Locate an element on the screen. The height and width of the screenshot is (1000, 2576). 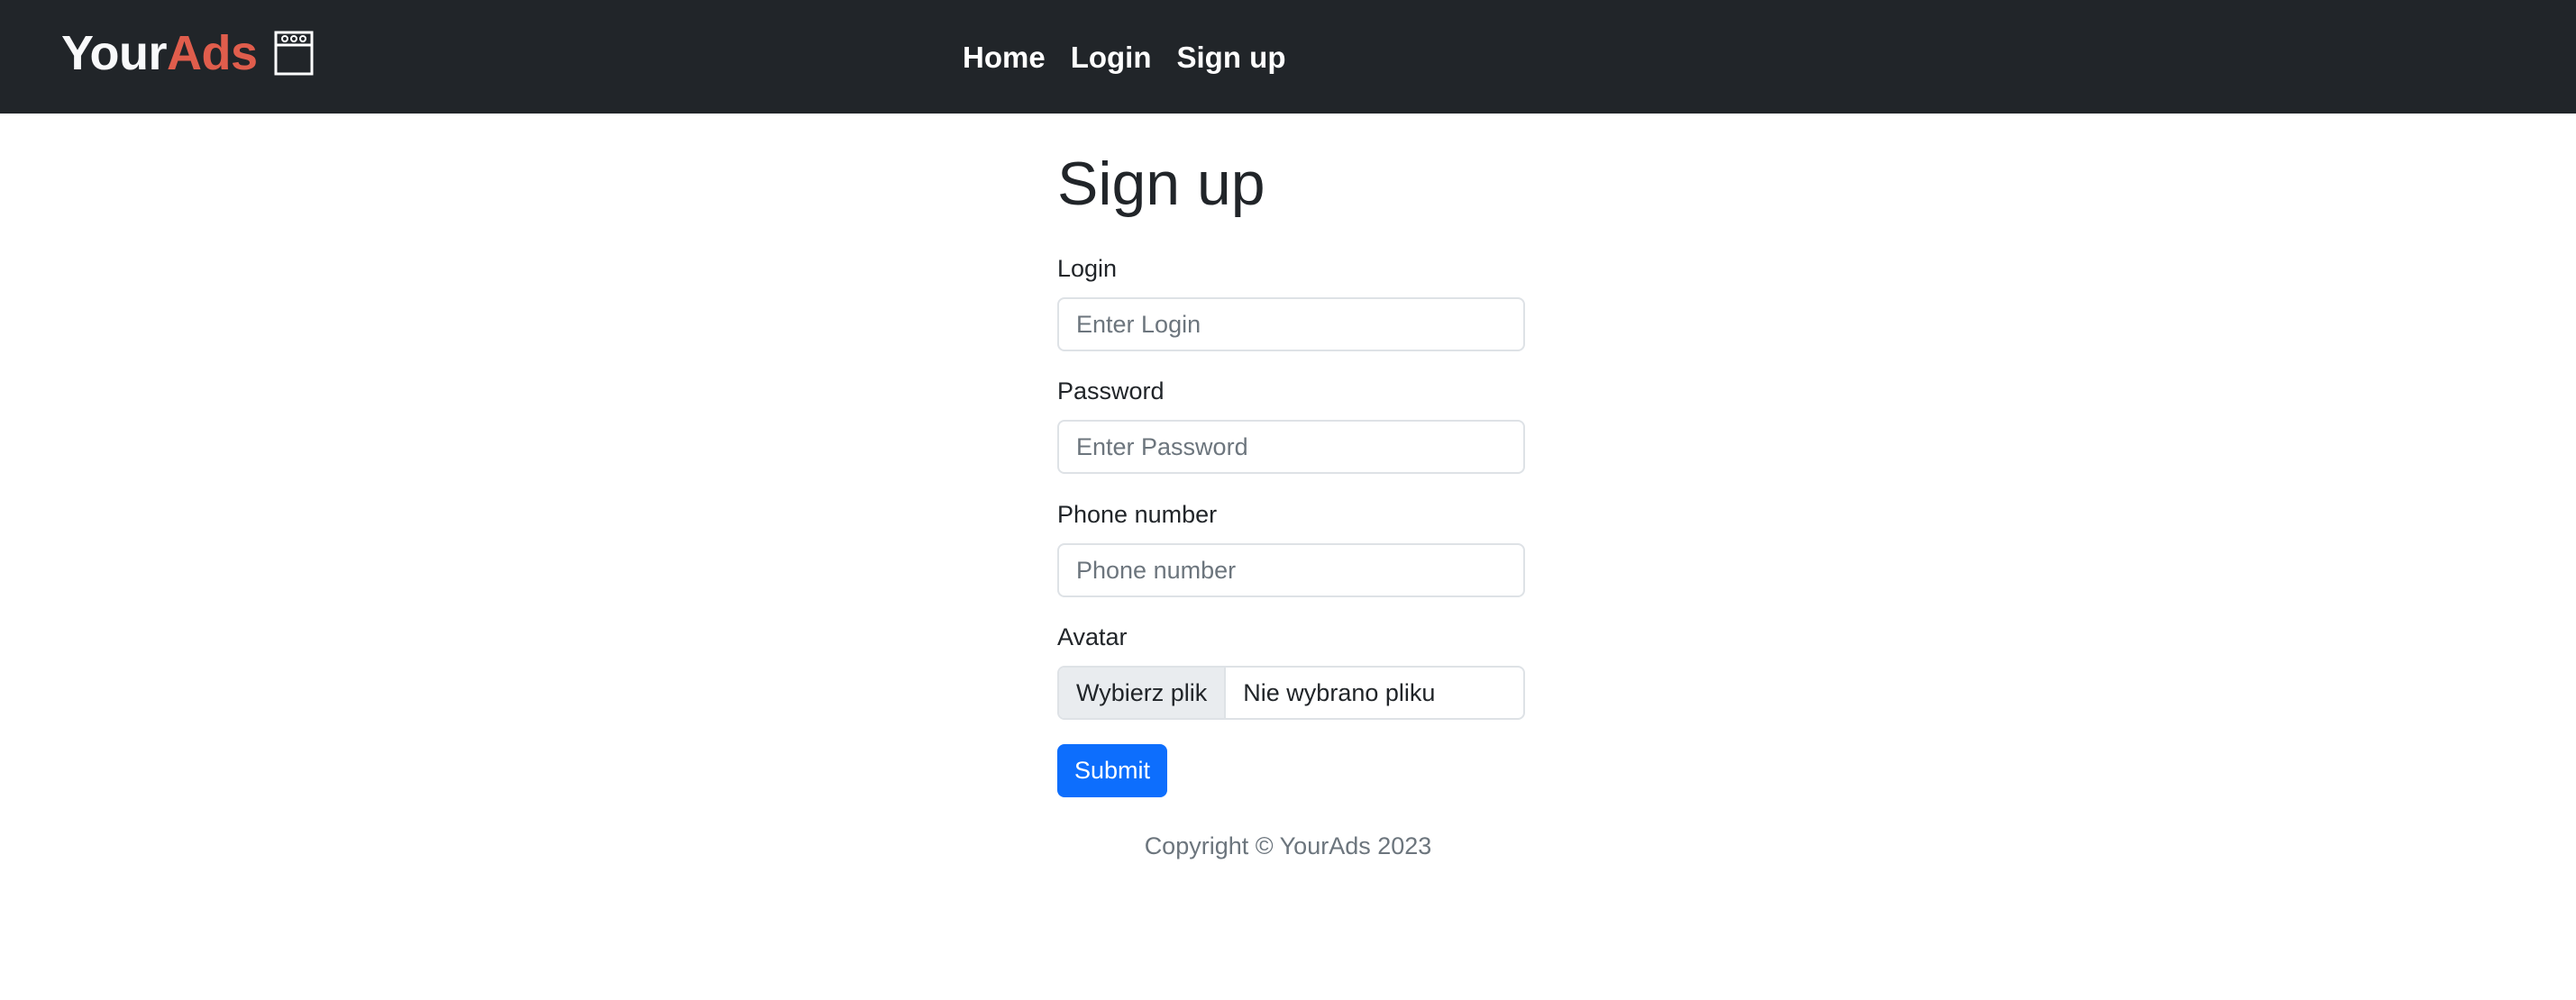
brand-text-your: Your is located at coordinates (114, 53).